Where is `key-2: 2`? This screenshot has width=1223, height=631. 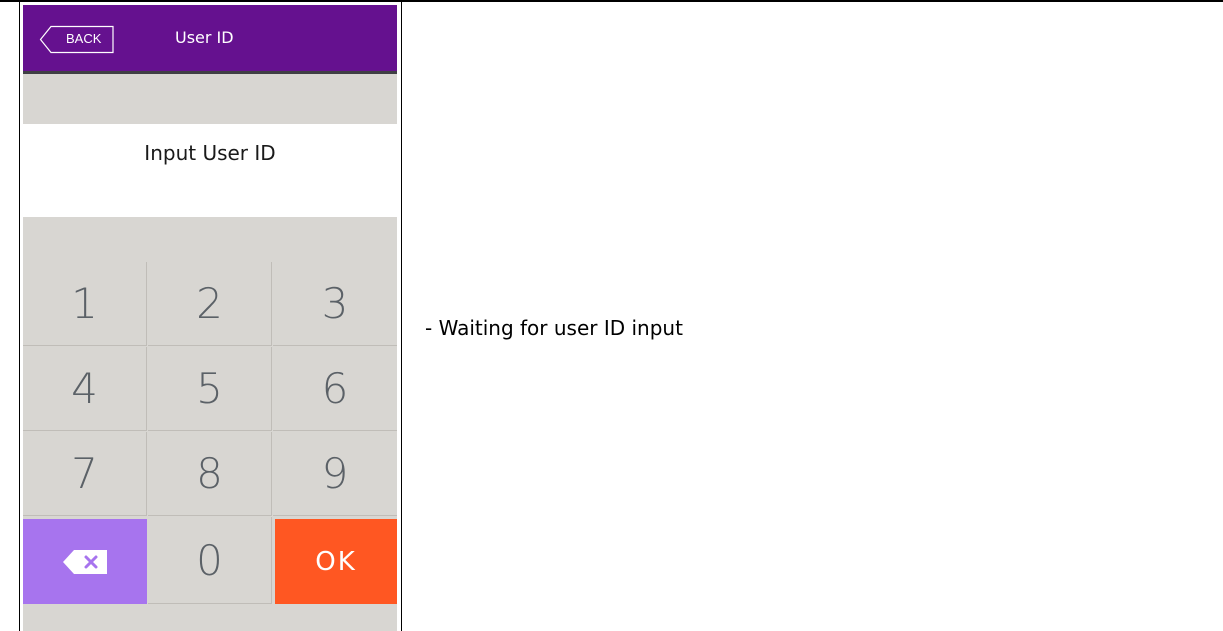
key-2: 2 is located at coordinates (210, 304).